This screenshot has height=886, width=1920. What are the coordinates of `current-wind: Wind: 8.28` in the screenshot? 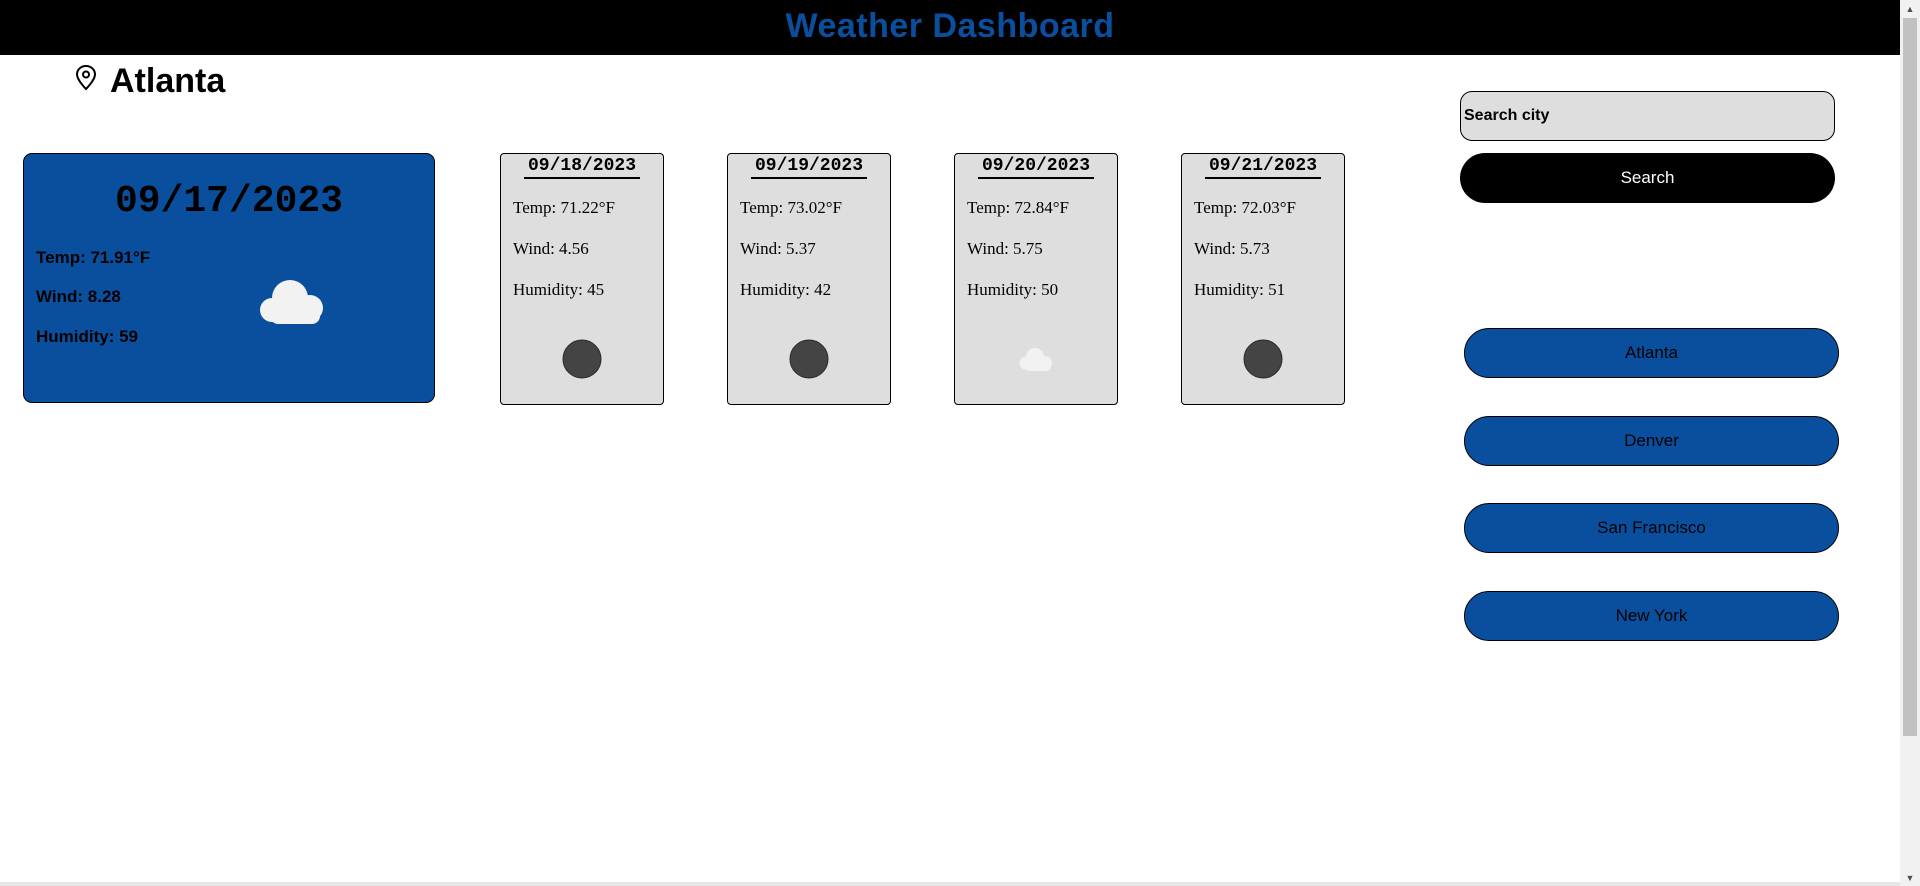 It's located at (78, 296).